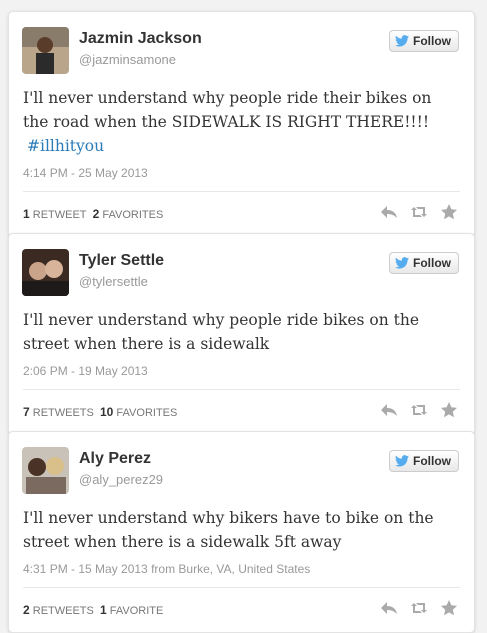  Describe the element at coordinates (96, 214) in the screenshot. I see `favorite-count: 2` at that location.